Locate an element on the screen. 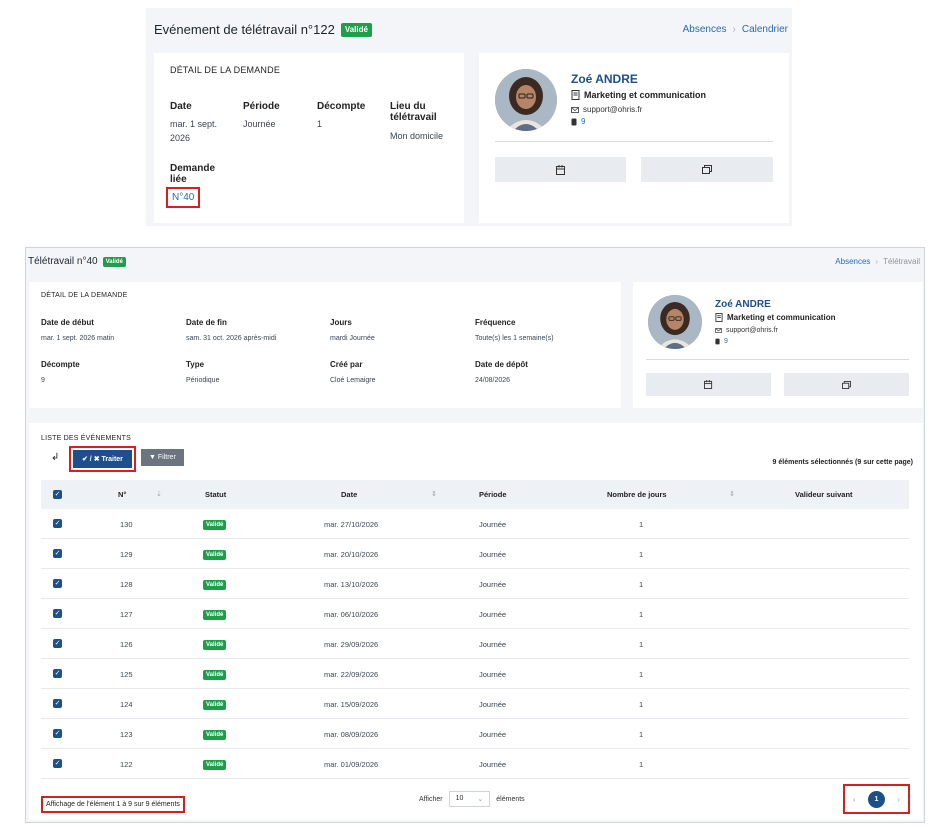  table-row: ✓ 124 Validé mar. 15/09/2026 Journée 1 is located at coordinates (475, 704).